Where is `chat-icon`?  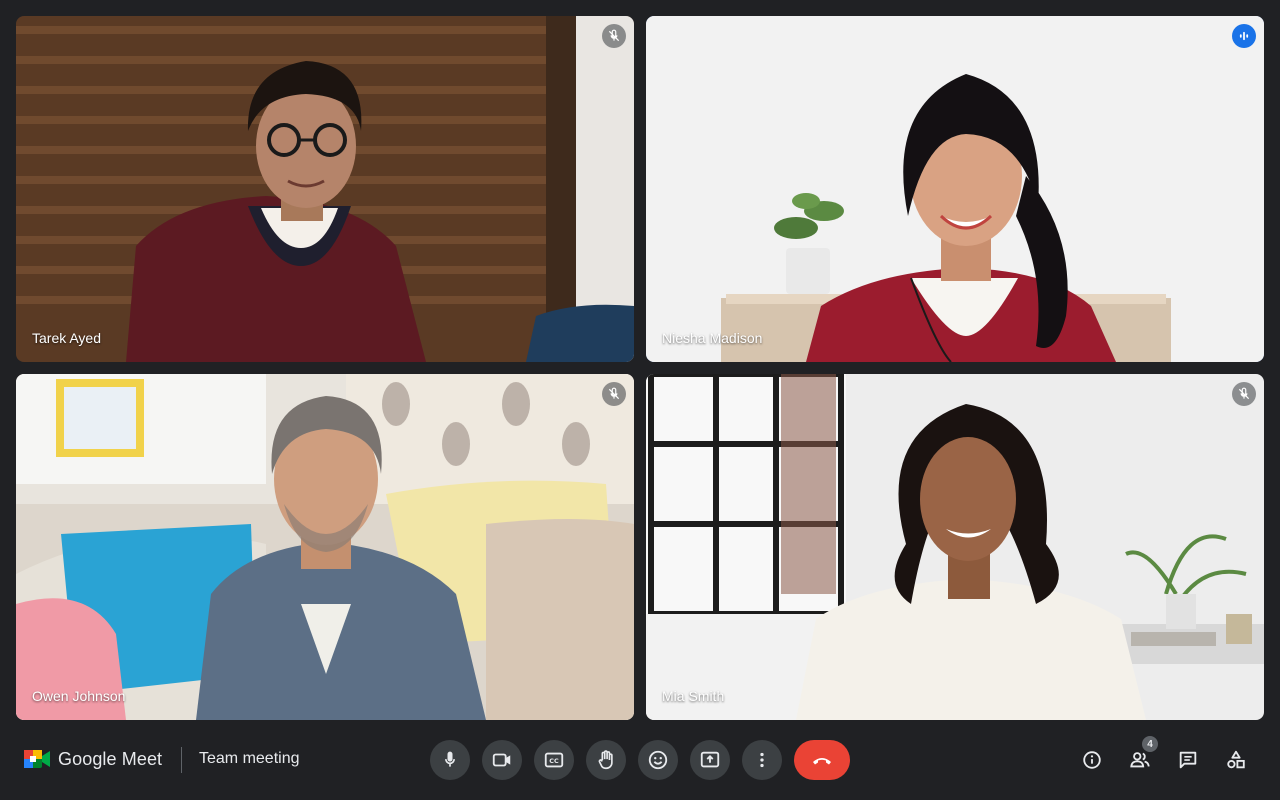
chat-icon is located at coordinates (1188, 760).